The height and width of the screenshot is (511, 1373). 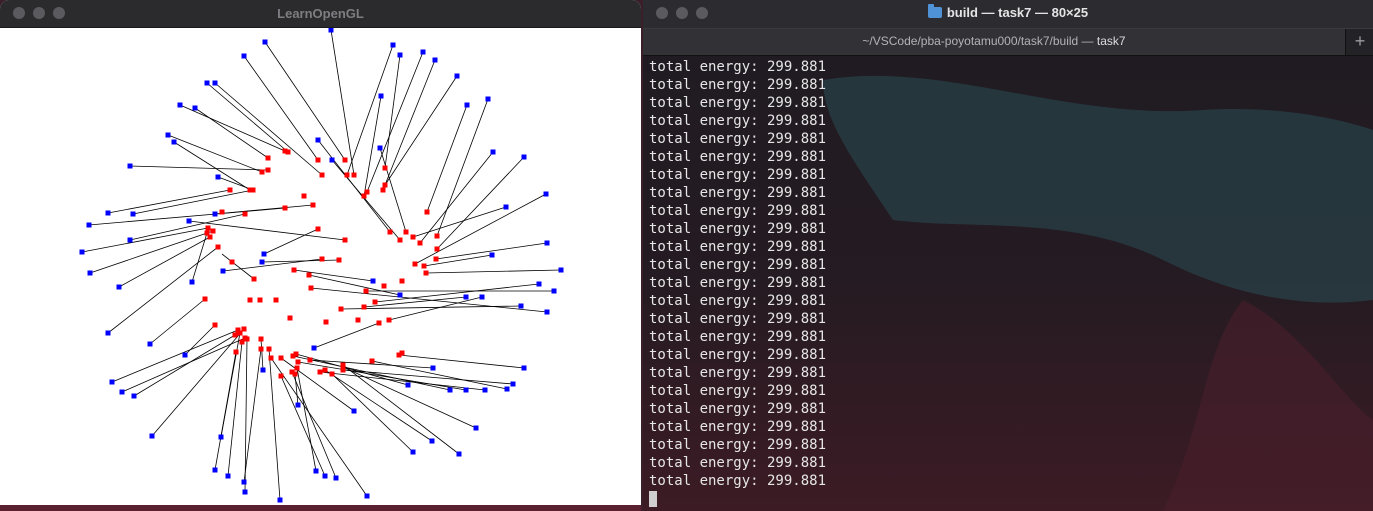 What do you see at coordinates (1008, 14) in the screenshot?
I see `terminal-titlebar: build — task7 — 80×25` at bounding box center [1008, 14].